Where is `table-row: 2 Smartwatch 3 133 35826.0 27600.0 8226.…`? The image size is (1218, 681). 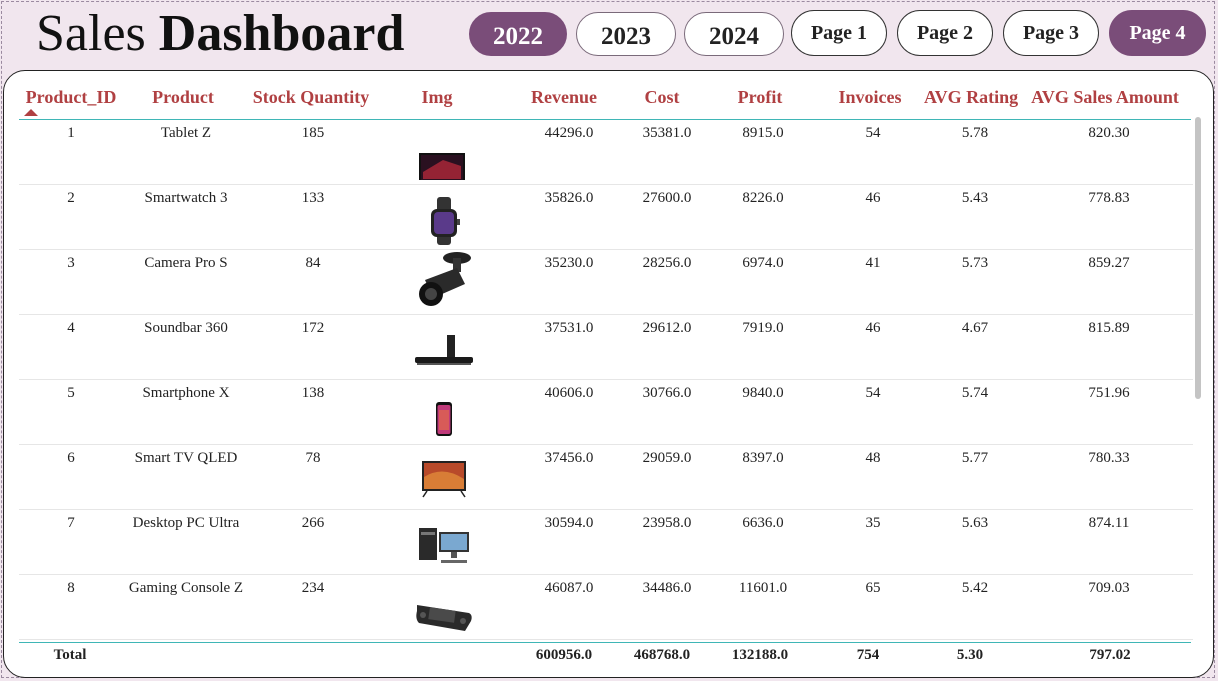 table-row: 2 Smartwatch 3 133 35826.0 27600.0 8226.… is located at coordinates (606, 217).